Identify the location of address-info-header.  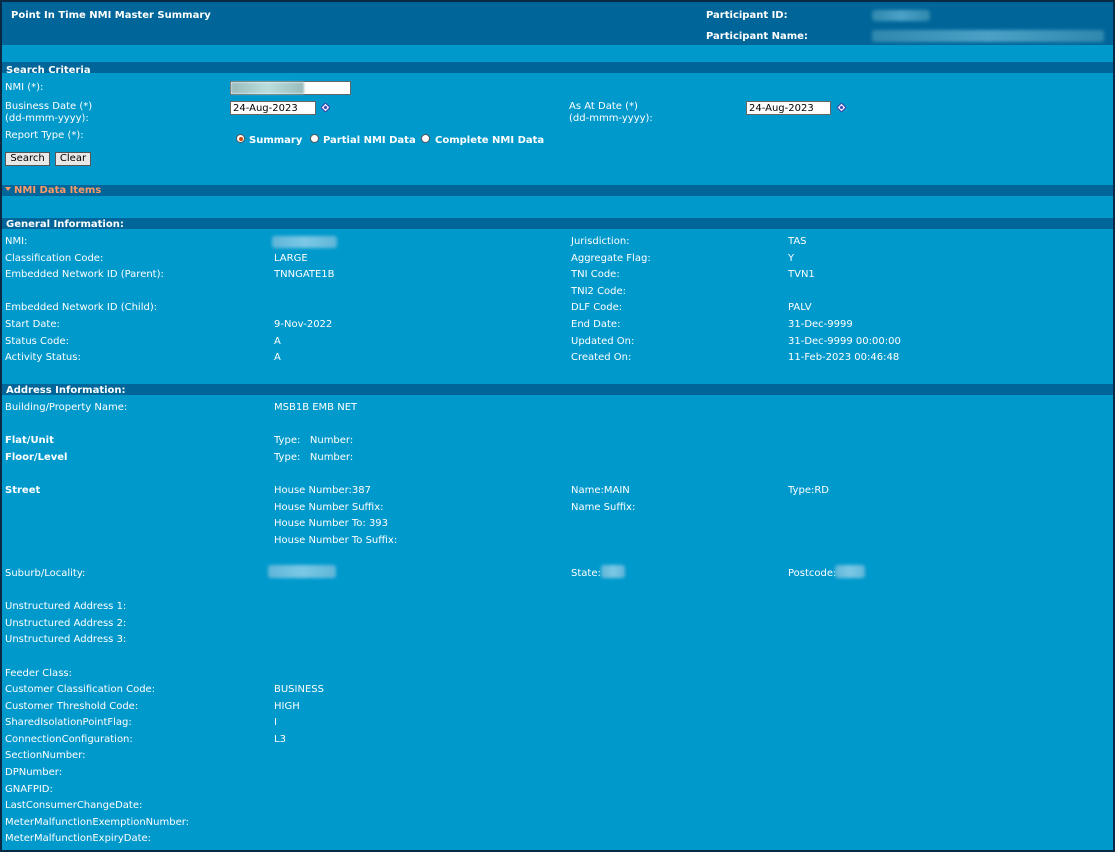
(557, 389).